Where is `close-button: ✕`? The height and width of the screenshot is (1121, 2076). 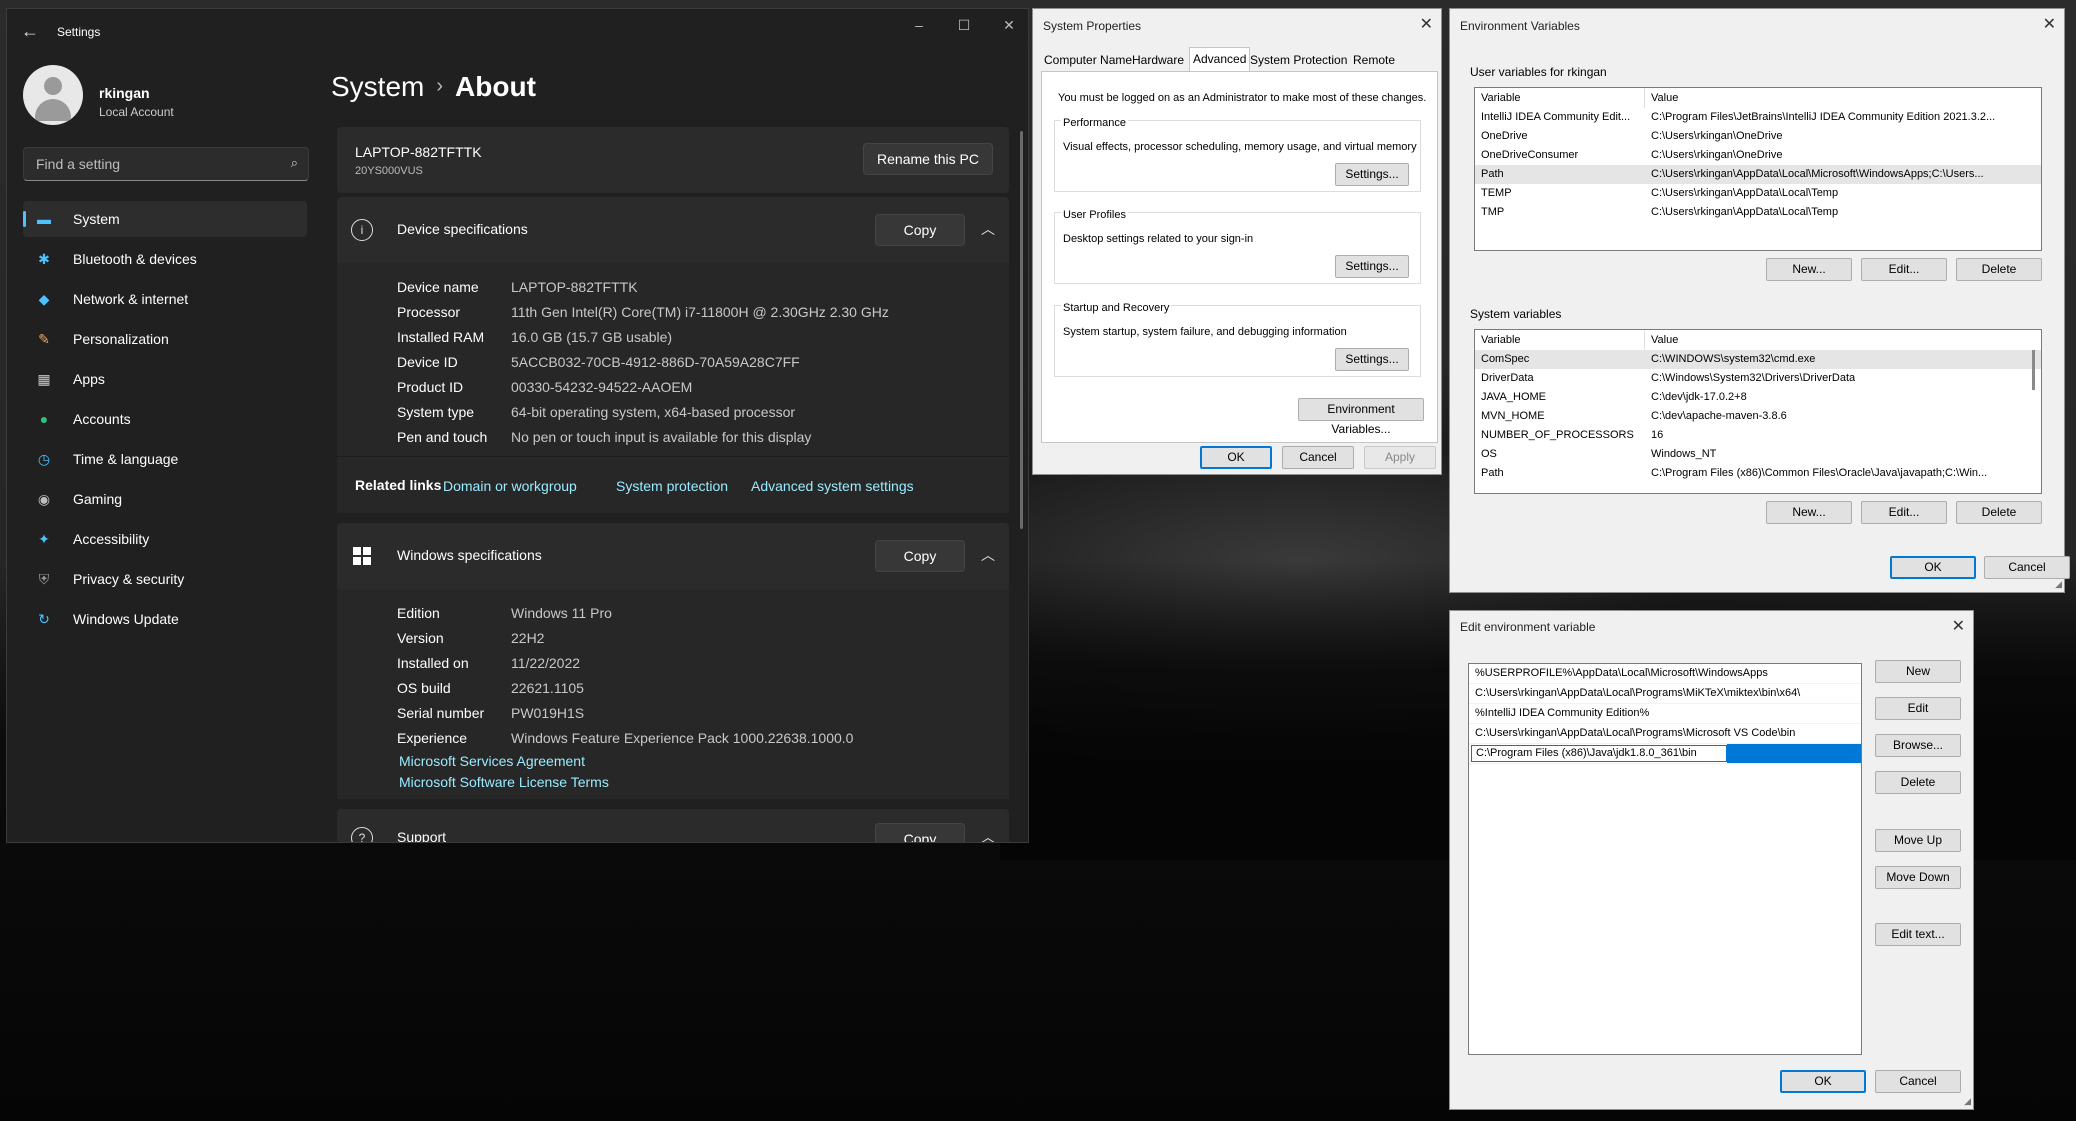 close-button: ✕ is located at coordinates (1008, 25).